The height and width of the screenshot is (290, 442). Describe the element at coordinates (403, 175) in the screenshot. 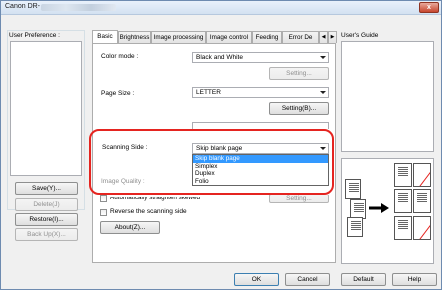

I see `front-page-icon` at that location.